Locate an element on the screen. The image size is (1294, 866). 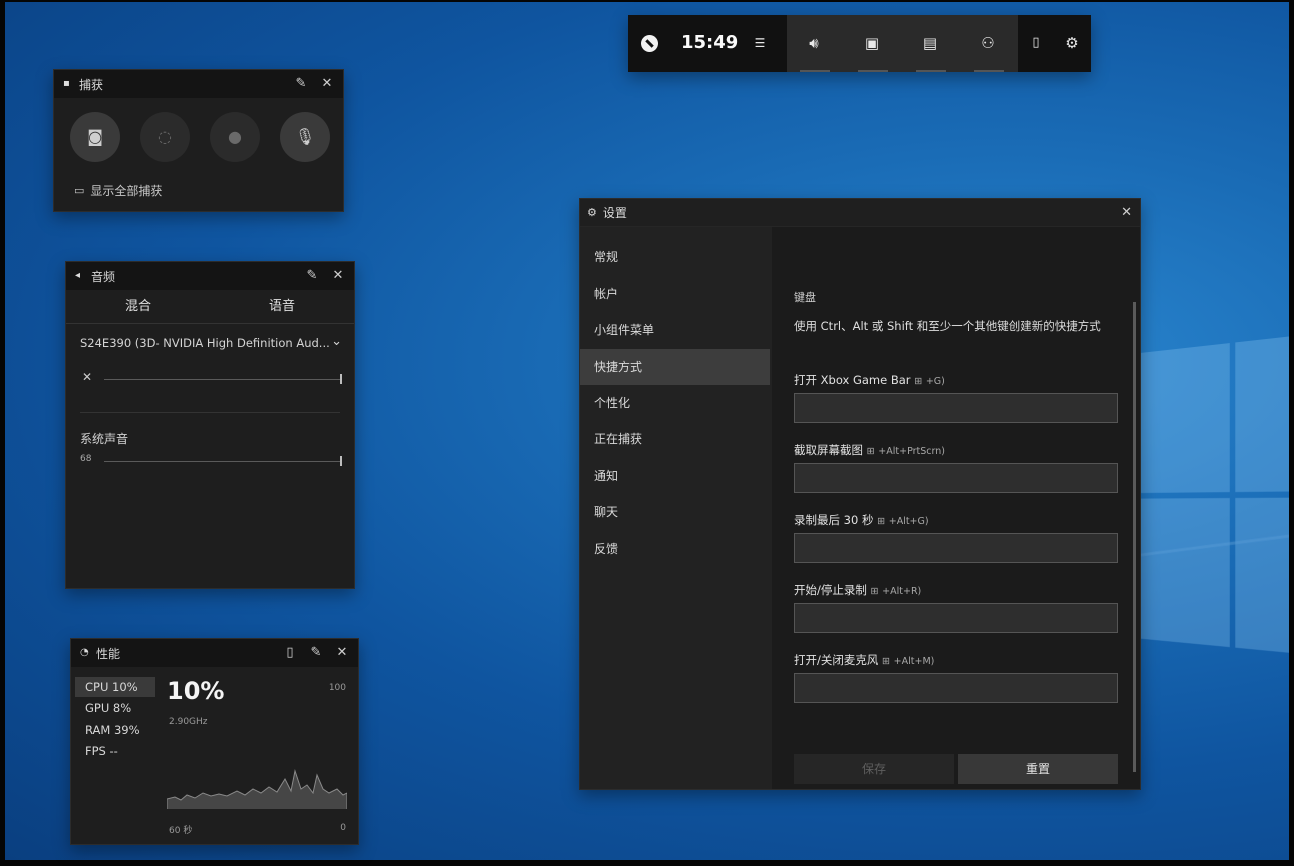
graph-min: 0 is located at coordinates (343, 828).